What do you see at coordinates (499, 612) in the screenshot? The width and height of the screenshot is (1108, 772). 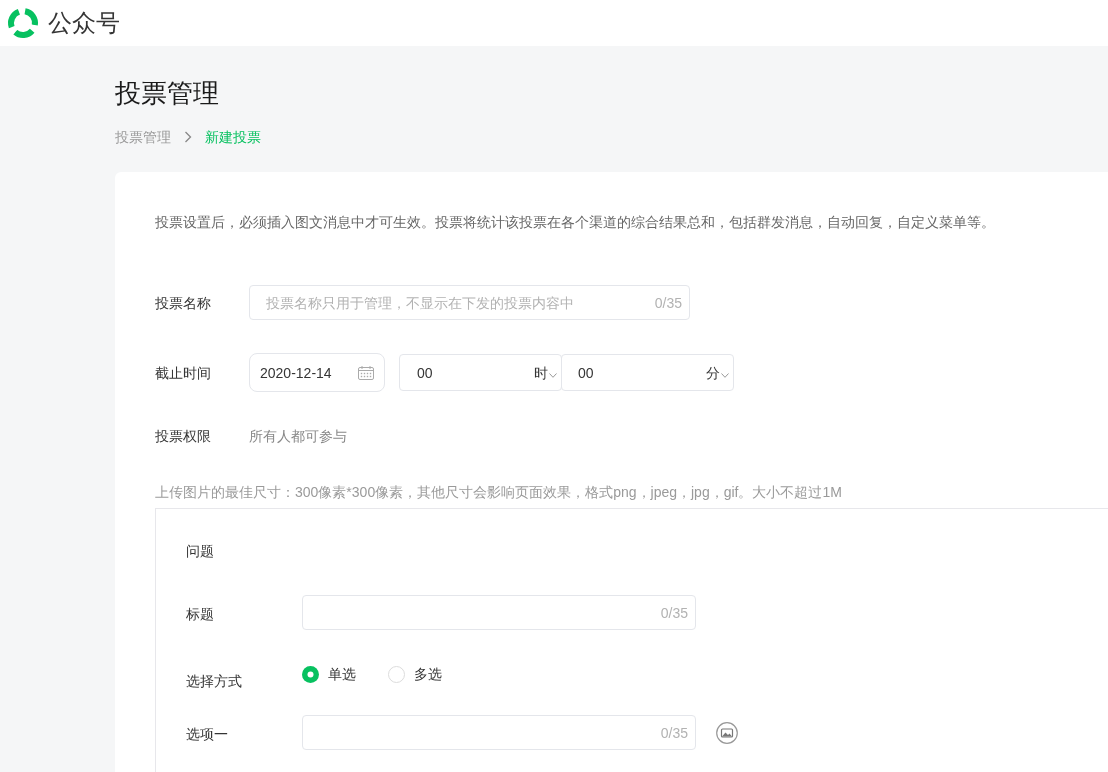 I see `title-input` at bounding box center [499, 612].